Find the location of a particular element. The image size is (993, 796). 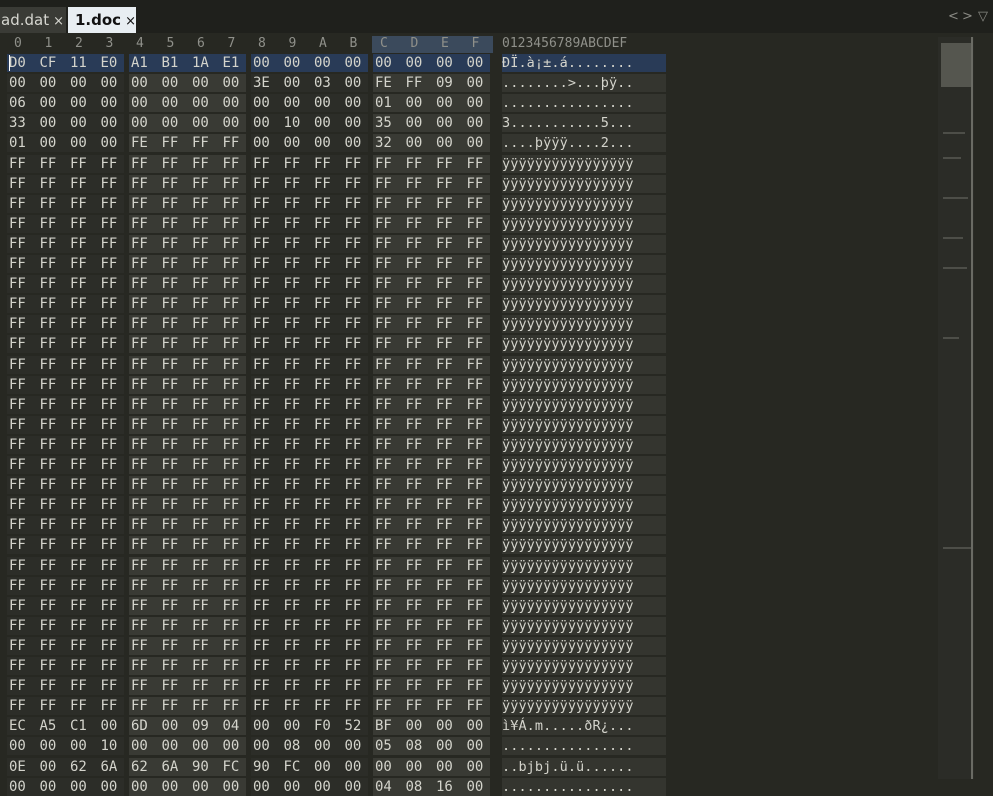

hex-byte: 01 is located at coordinates (17, 143).